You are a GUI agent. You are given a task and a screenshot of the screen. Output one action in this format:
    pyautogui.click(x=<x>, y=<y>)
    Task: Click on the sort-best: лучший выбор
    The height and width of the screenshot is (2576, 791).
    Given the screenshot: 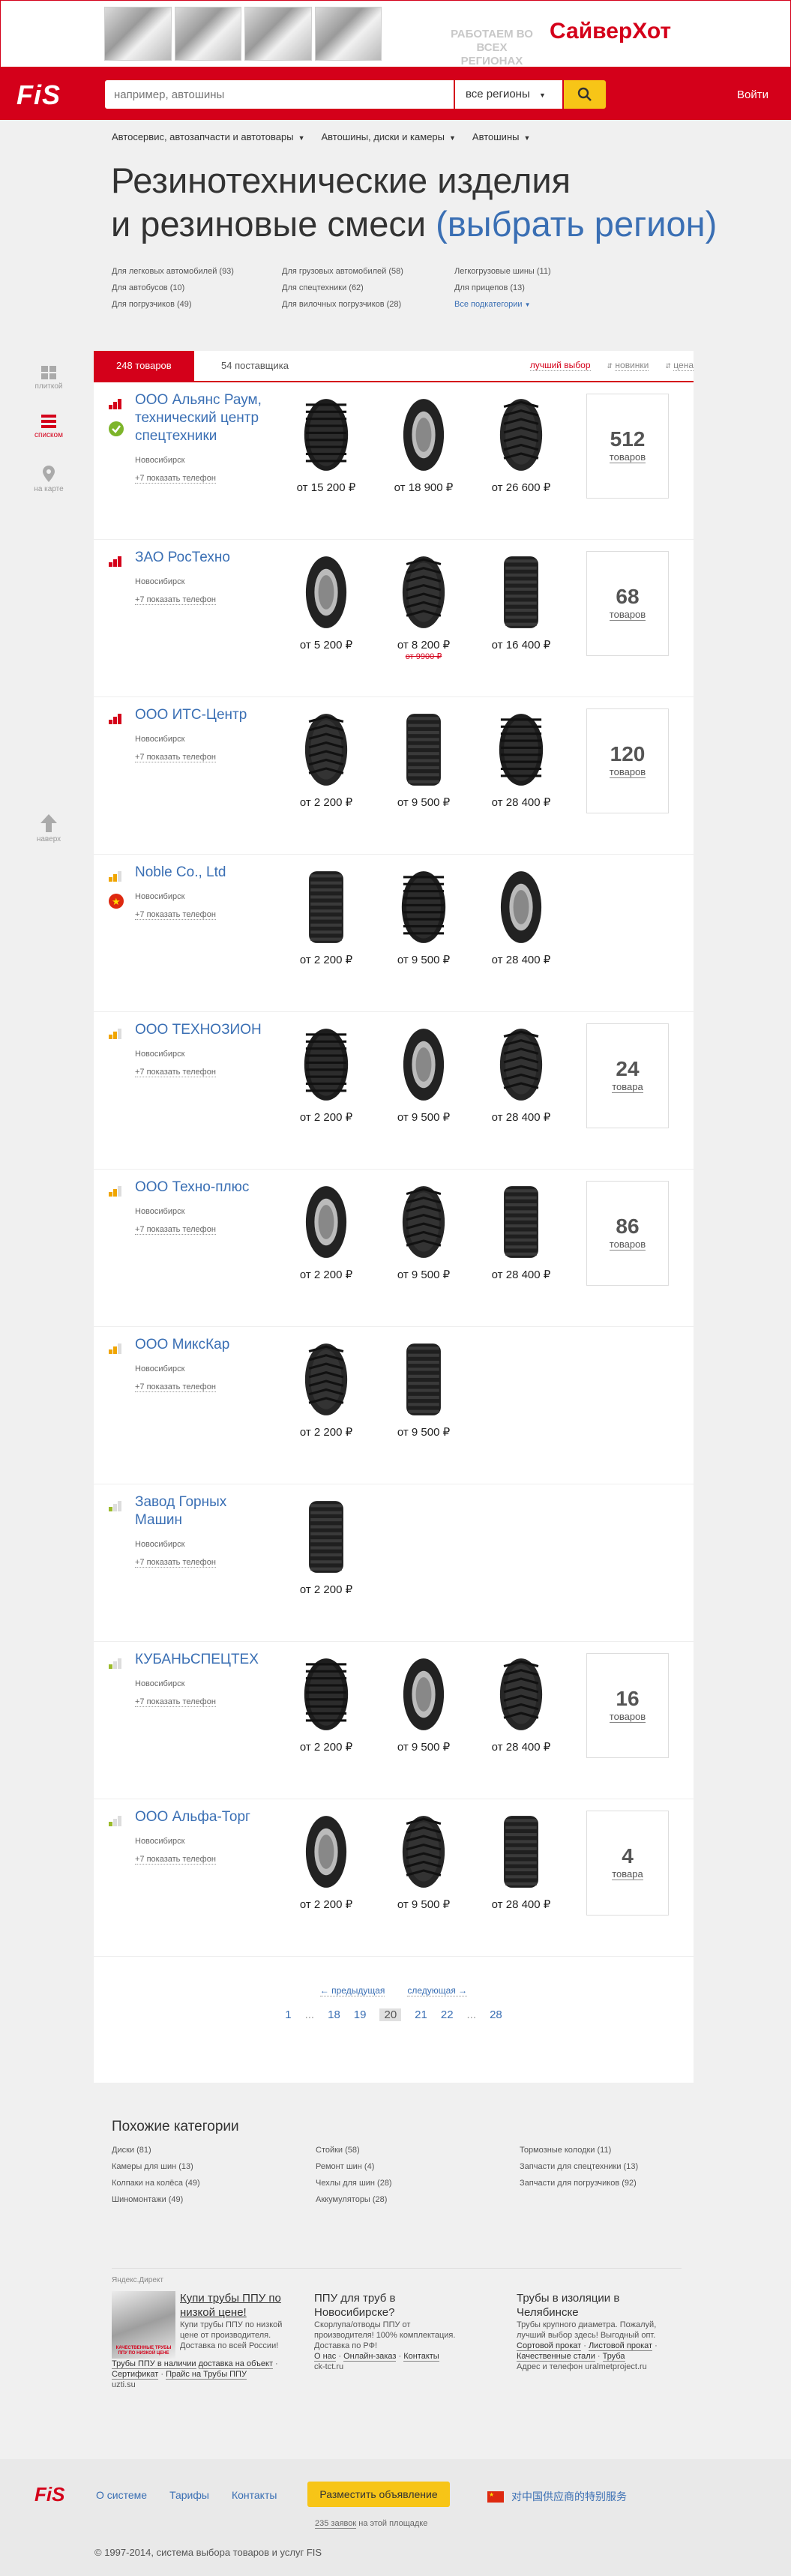 What is the action you would take?
    pyautogui.click(x=560, y=365)
    